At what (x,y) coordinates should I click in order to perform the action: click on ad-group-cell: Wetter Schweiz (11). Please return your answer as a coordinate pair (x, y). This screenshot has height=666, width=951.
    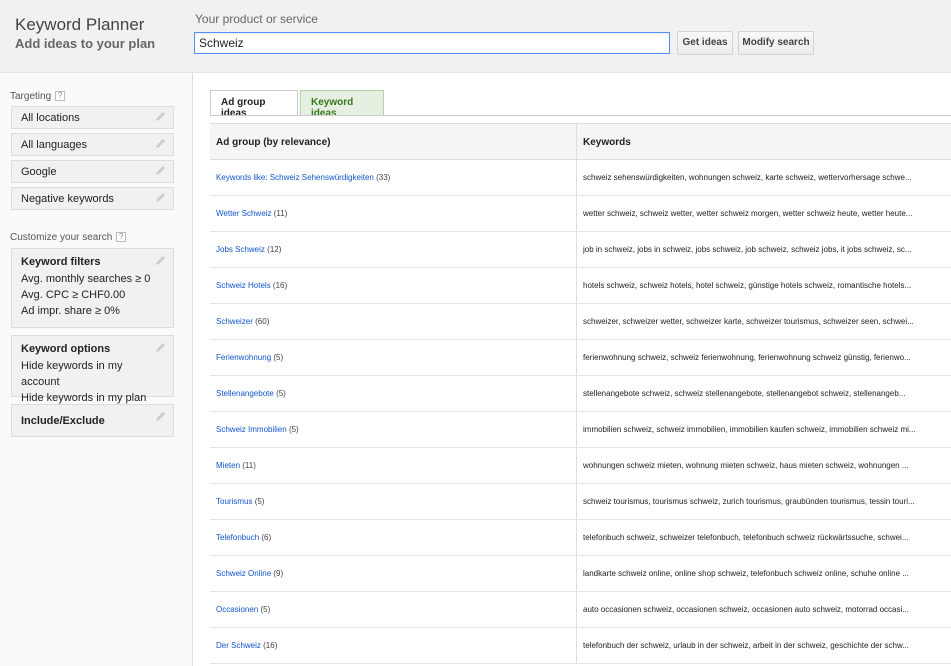
    Looking at the image, I should click on (251, 213).